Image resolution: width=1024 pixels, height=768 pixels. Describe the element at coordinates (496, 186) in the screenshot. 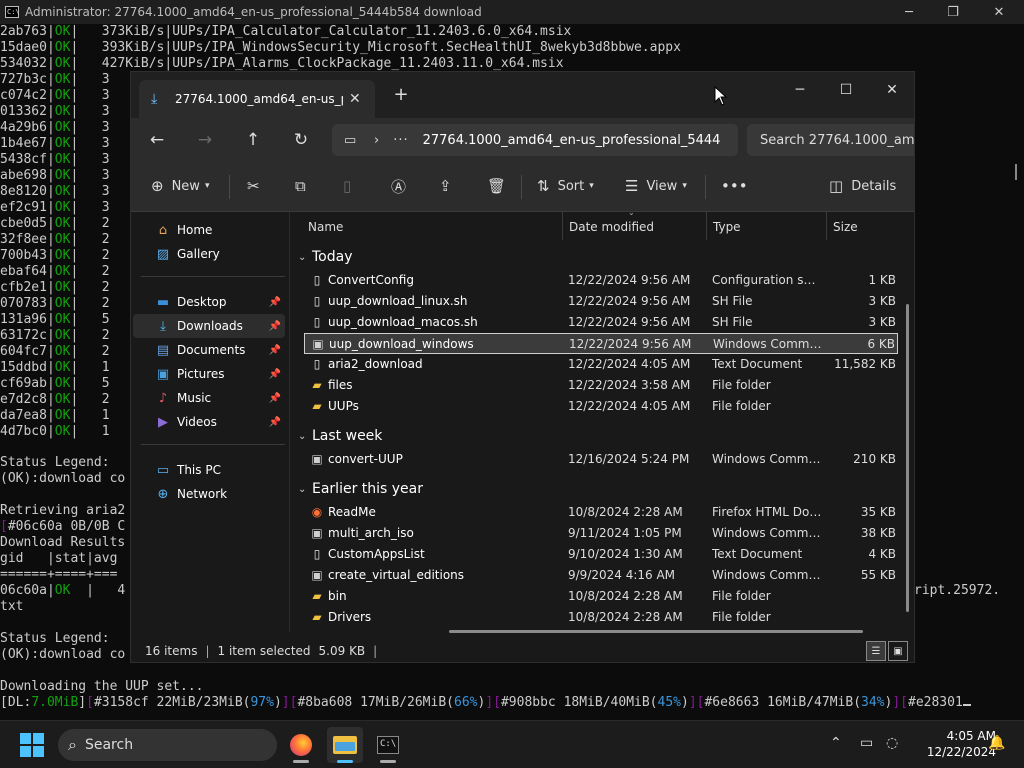

I see `delete-button: 🗑` at that location.